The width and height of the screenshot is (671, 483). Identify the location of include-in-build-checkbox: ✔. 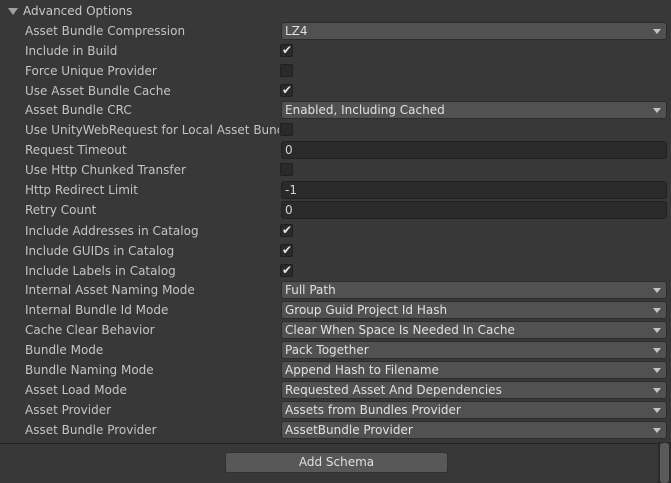
(286, 50).